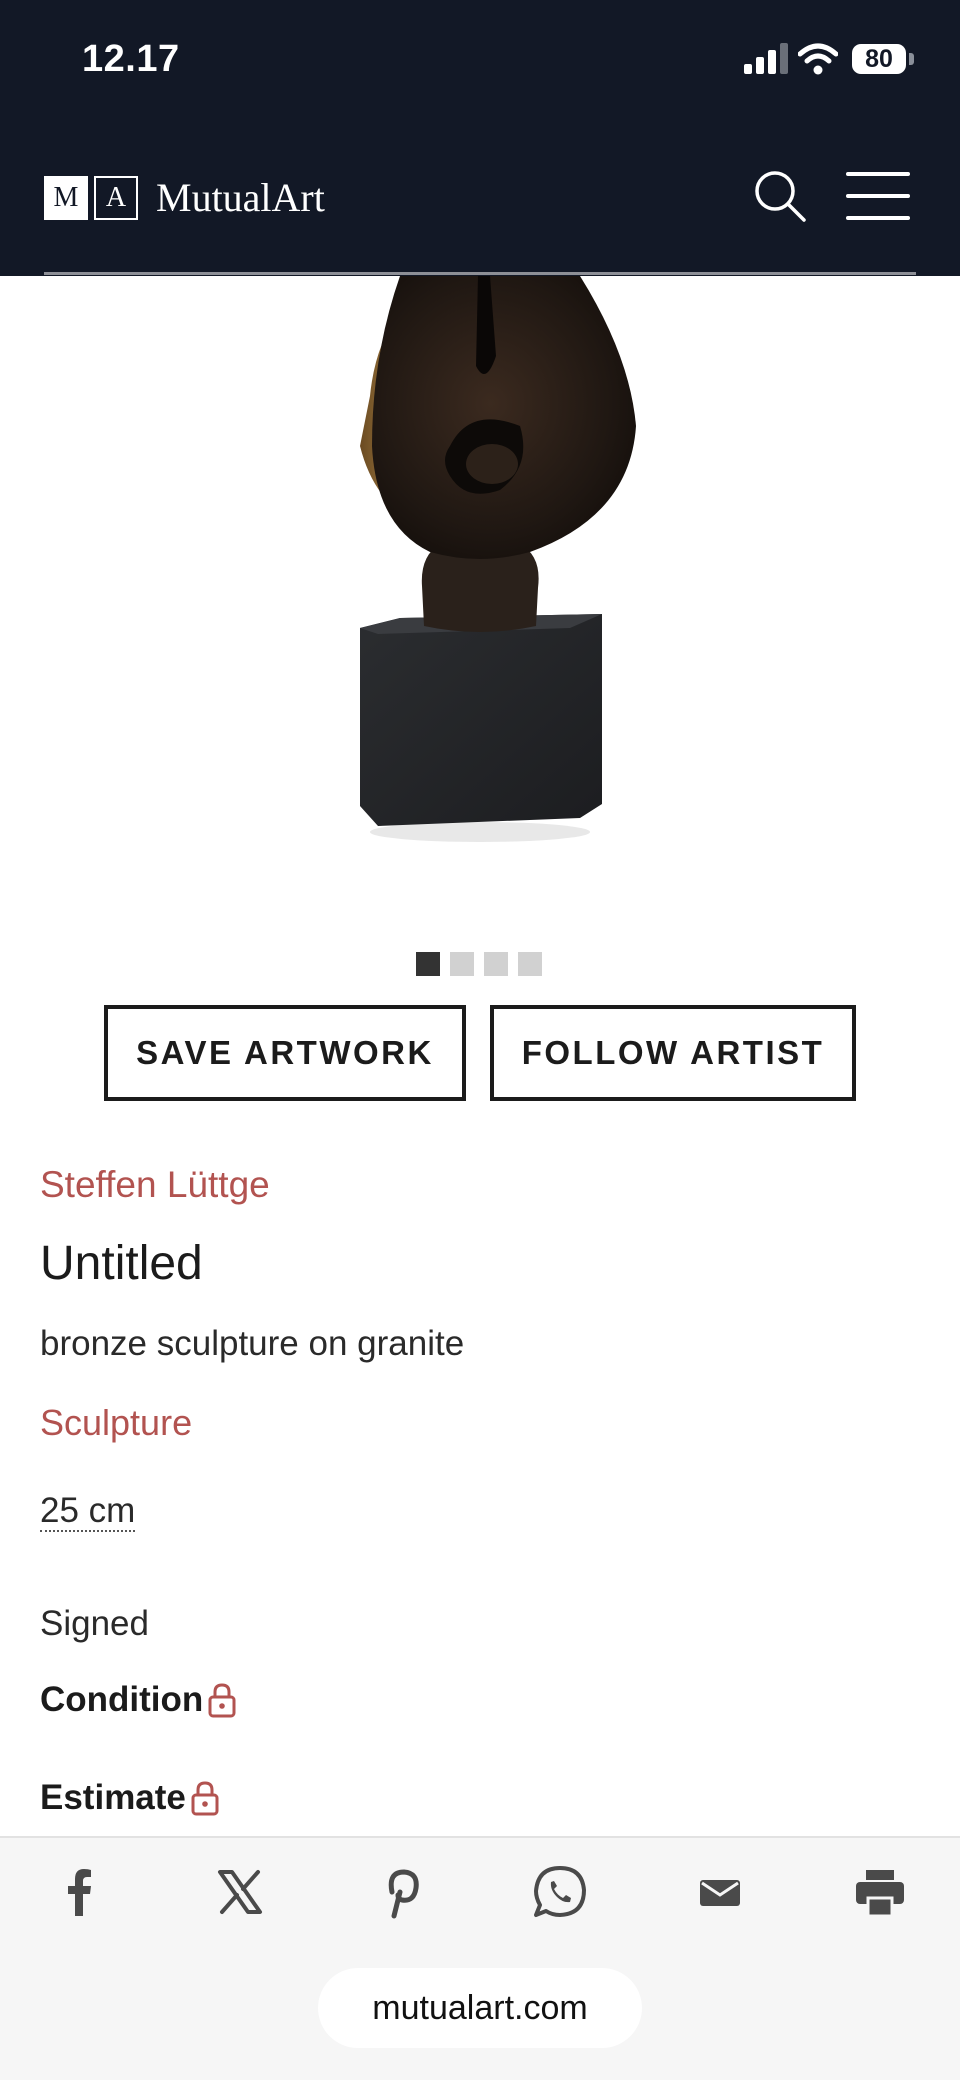 The width and height of the screenshot is (960, 2080). Describe the element at coordinates (131, 59) in the screenshot. I see `status-time: 12.17` at that location.